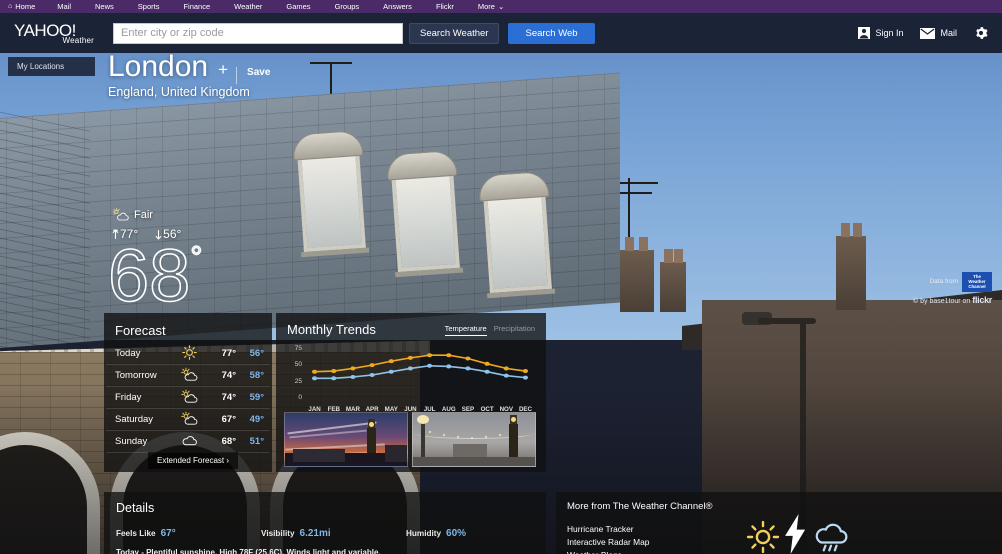 The height and width of the screenshot is (554, 1002). I want to click on trends-toggle: Temperature Precipitation, so click(489, 330).